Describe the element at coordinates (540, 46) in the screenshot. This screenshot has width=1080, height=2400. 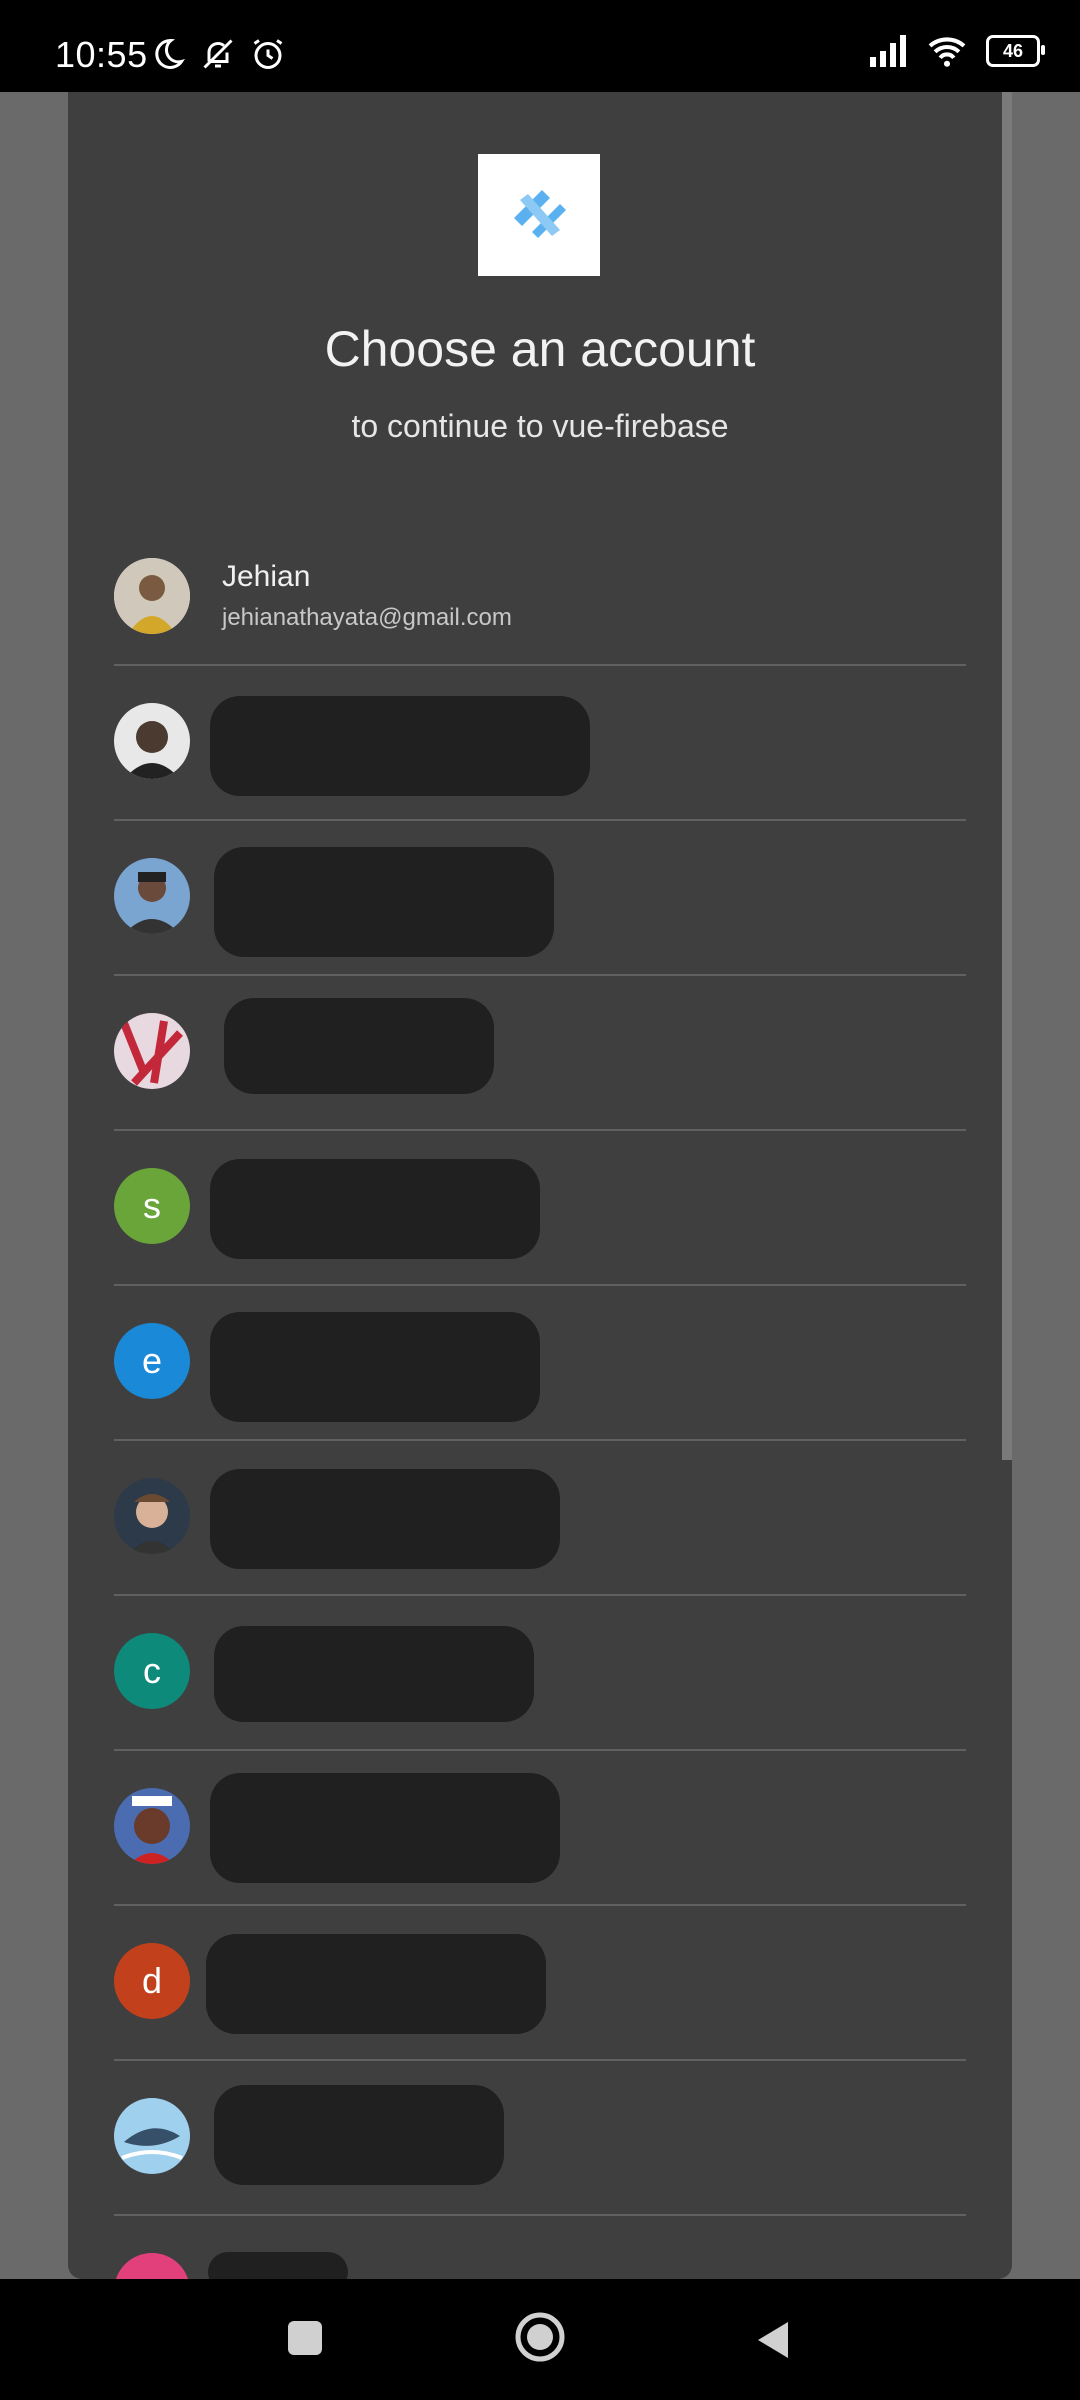
I see `status-bar: 10:55 46` at that location.